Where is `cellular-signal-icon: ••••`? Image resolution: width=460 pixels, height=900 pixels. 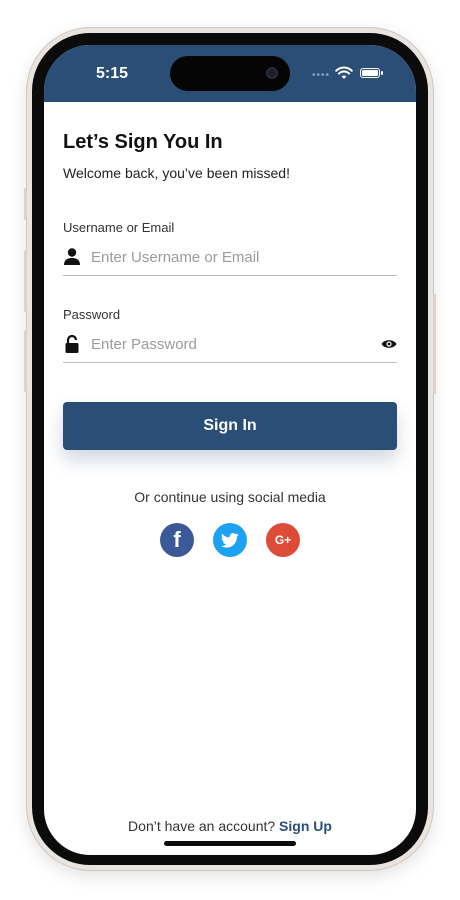 cellular-signal-icon: •••• is located at coordinates (321, 75).